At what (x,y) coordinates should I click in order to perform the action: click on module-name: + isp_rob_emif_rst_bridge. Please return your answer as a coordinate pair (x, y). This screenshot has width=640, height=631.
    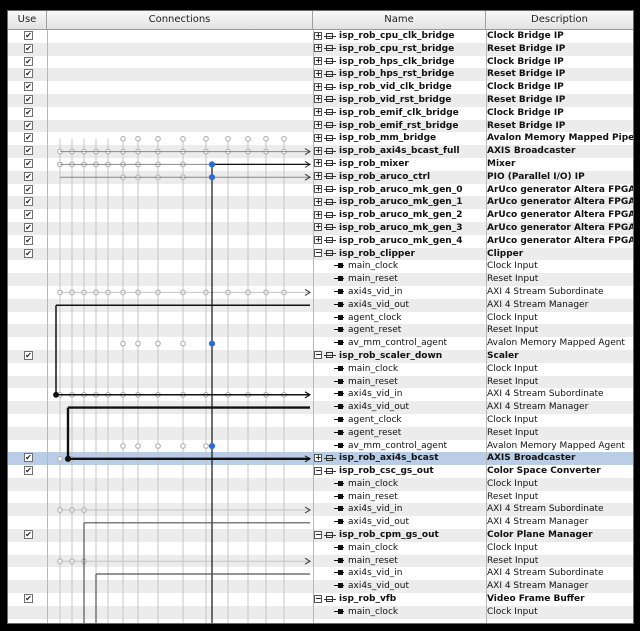
    Looking at the image, I should click on (400, 126).